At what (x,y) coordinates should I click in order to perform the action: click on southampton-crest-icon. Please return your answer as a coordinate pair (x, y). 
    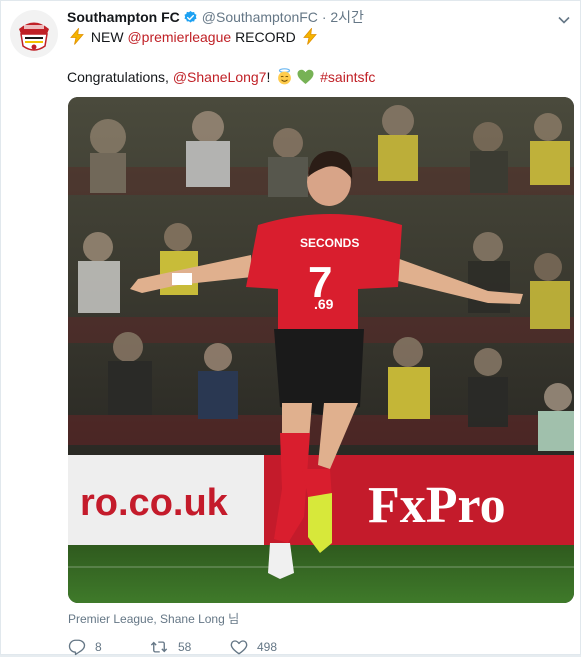
    Looking at the image, I should click on (34, 34).